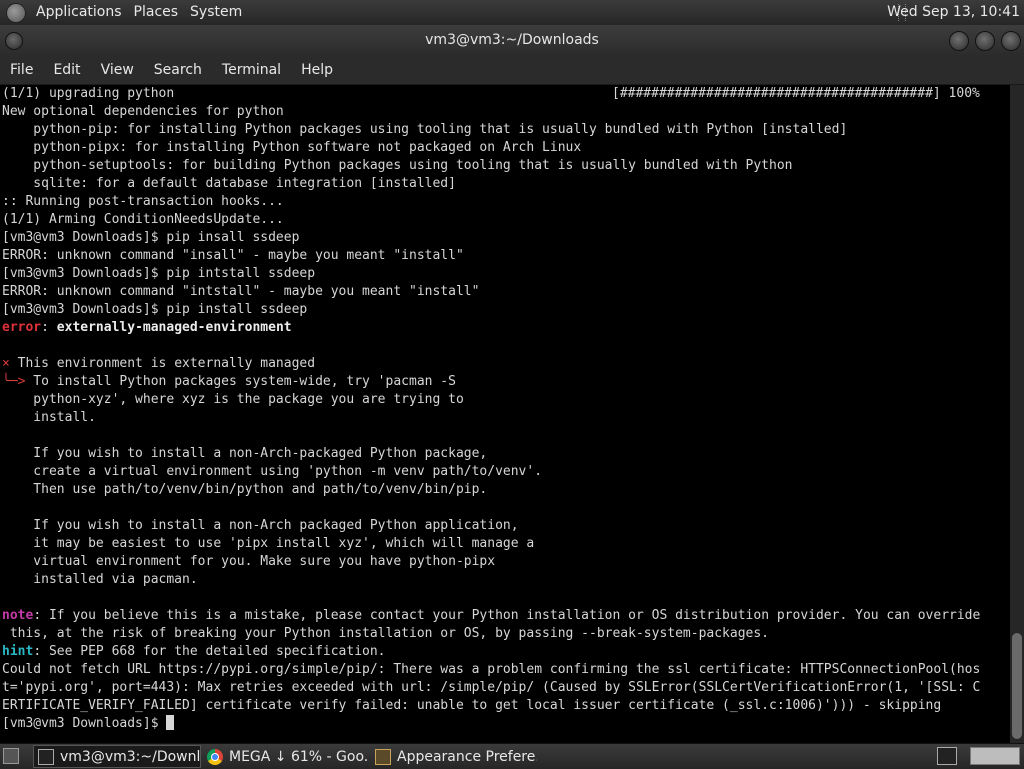  Describe the element at coordinates (512, 70) in the screenshot. I see `menubar: File Edit View Search Terminal Help` at that location.